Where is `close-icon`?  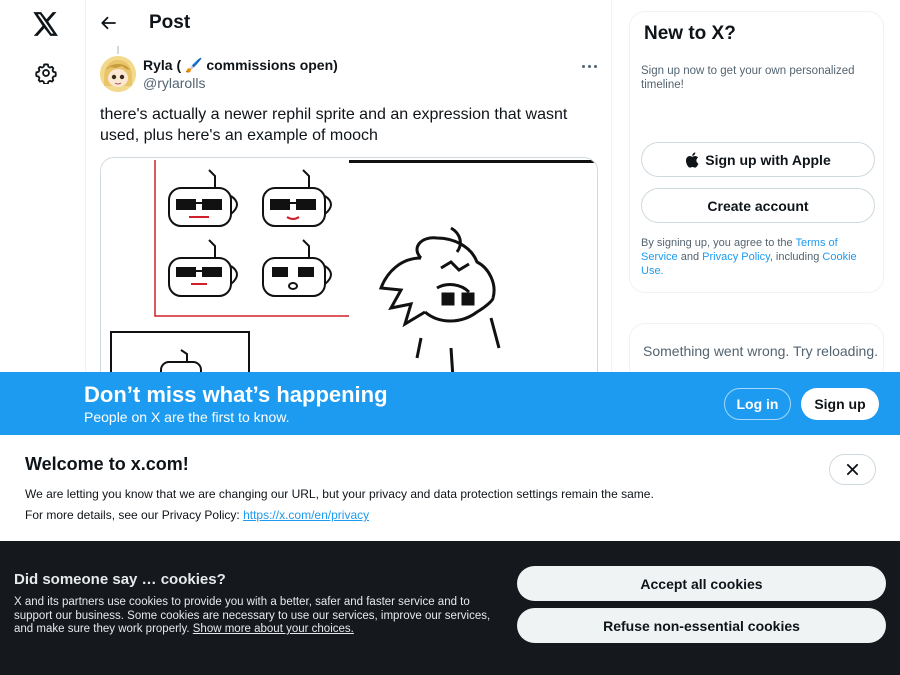 close-icon is located at coordinates (852, 469).